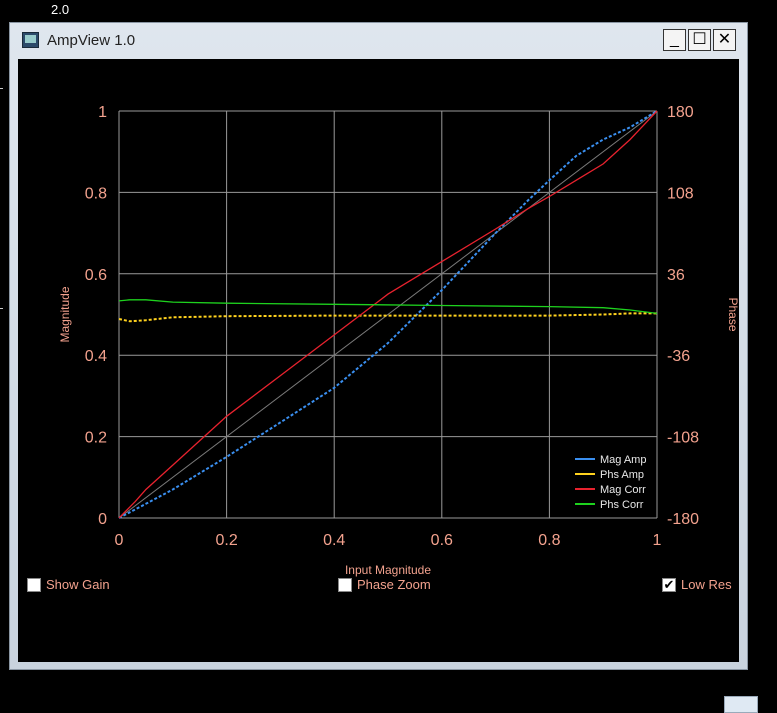 This screenshot has height=713, width=777. Describe the element at coordinates (724, 40) in the screenshot. I see `close-button: ✕` at that location.